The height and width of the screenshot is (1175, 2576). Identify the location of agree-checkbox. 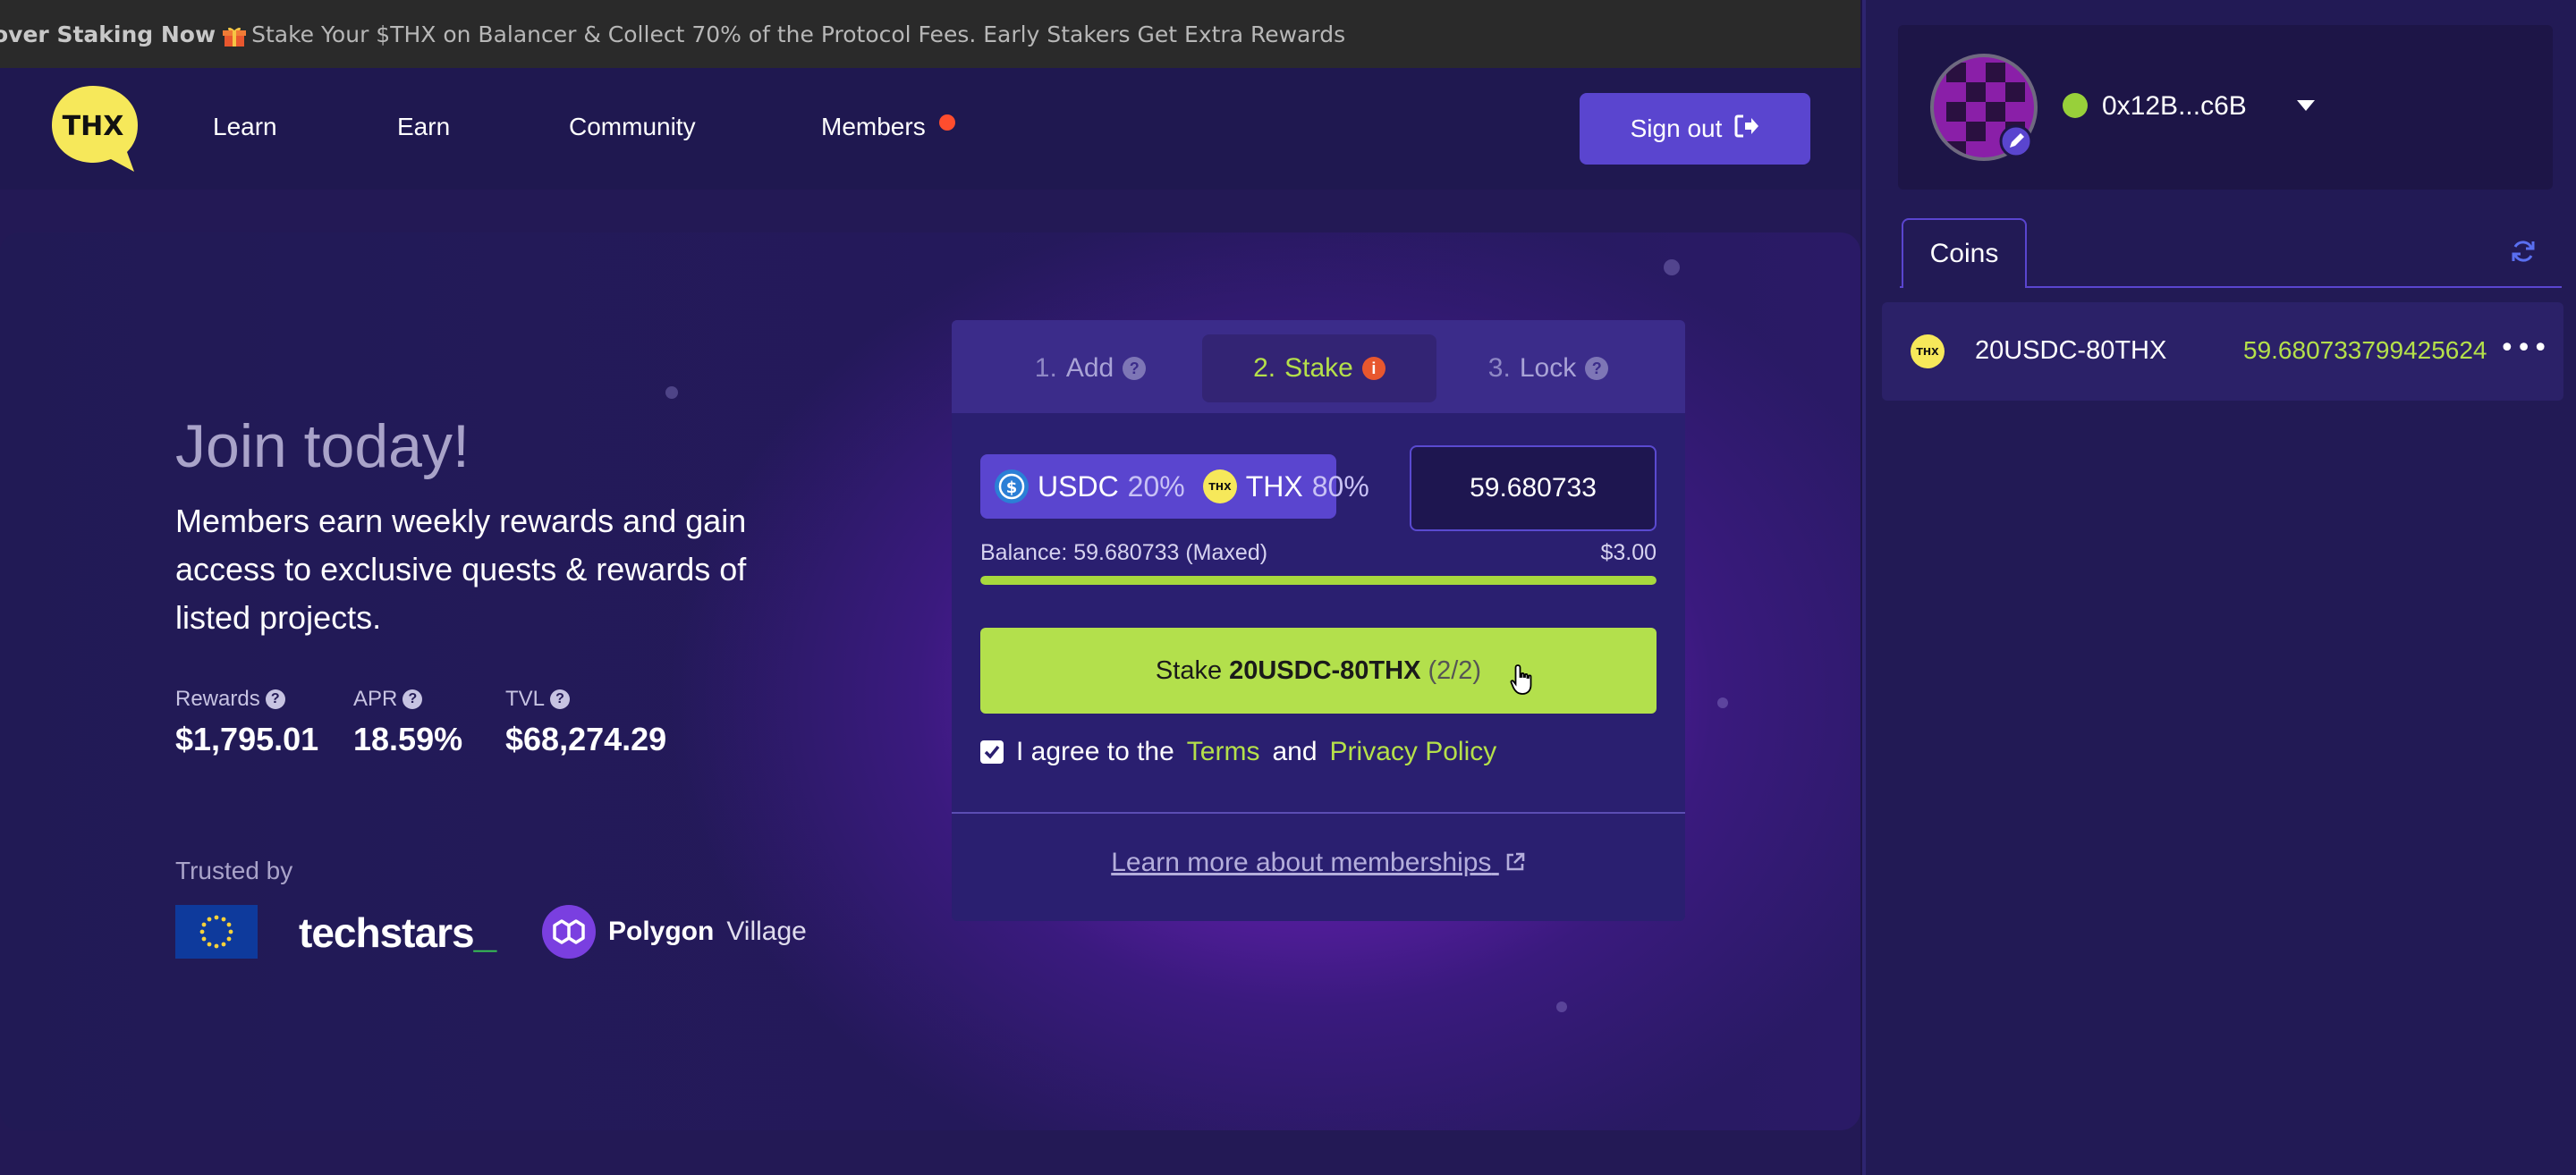
(992, 752).